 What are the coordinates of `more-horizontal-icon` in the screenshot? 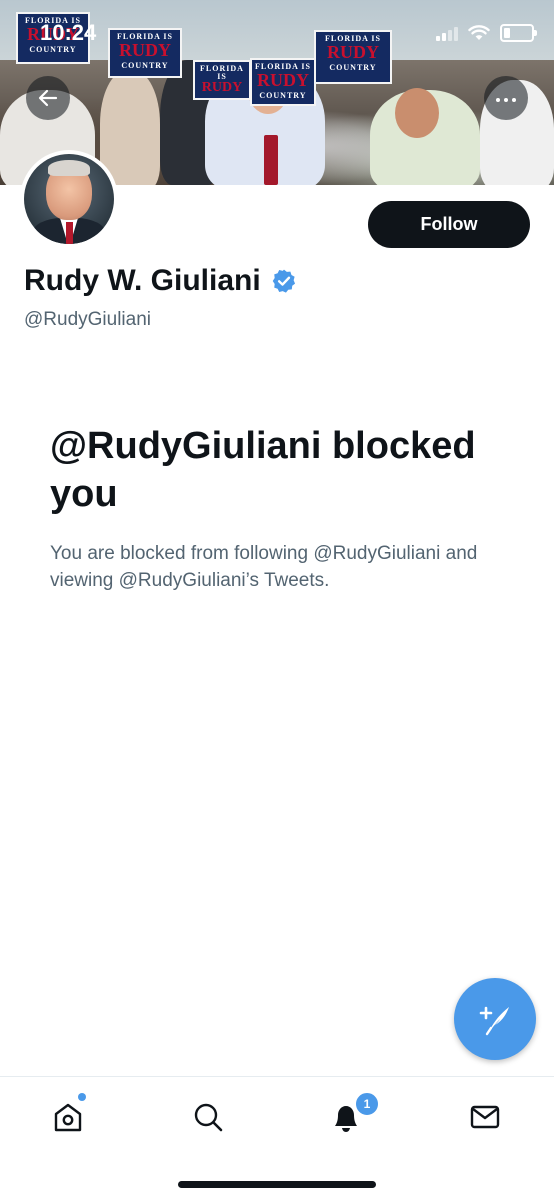 It's located at (506, 98).